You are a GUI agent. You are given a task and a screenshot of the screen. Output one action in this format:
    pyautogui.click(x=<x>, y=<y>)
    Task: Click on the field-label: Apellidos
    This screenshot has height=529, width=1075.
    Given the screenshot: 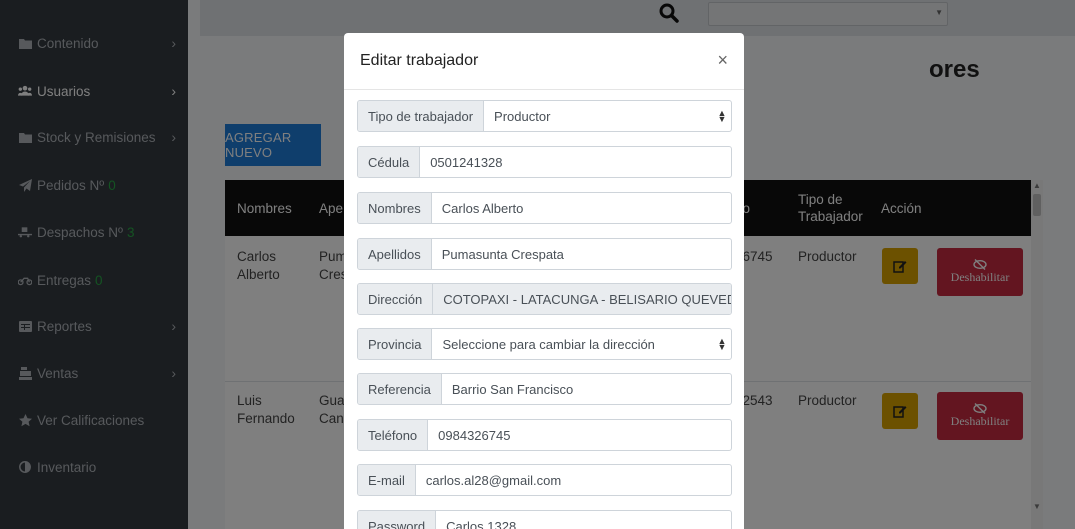 What is the action you would take?
    pyautogui.click(x=395, y=254)
    